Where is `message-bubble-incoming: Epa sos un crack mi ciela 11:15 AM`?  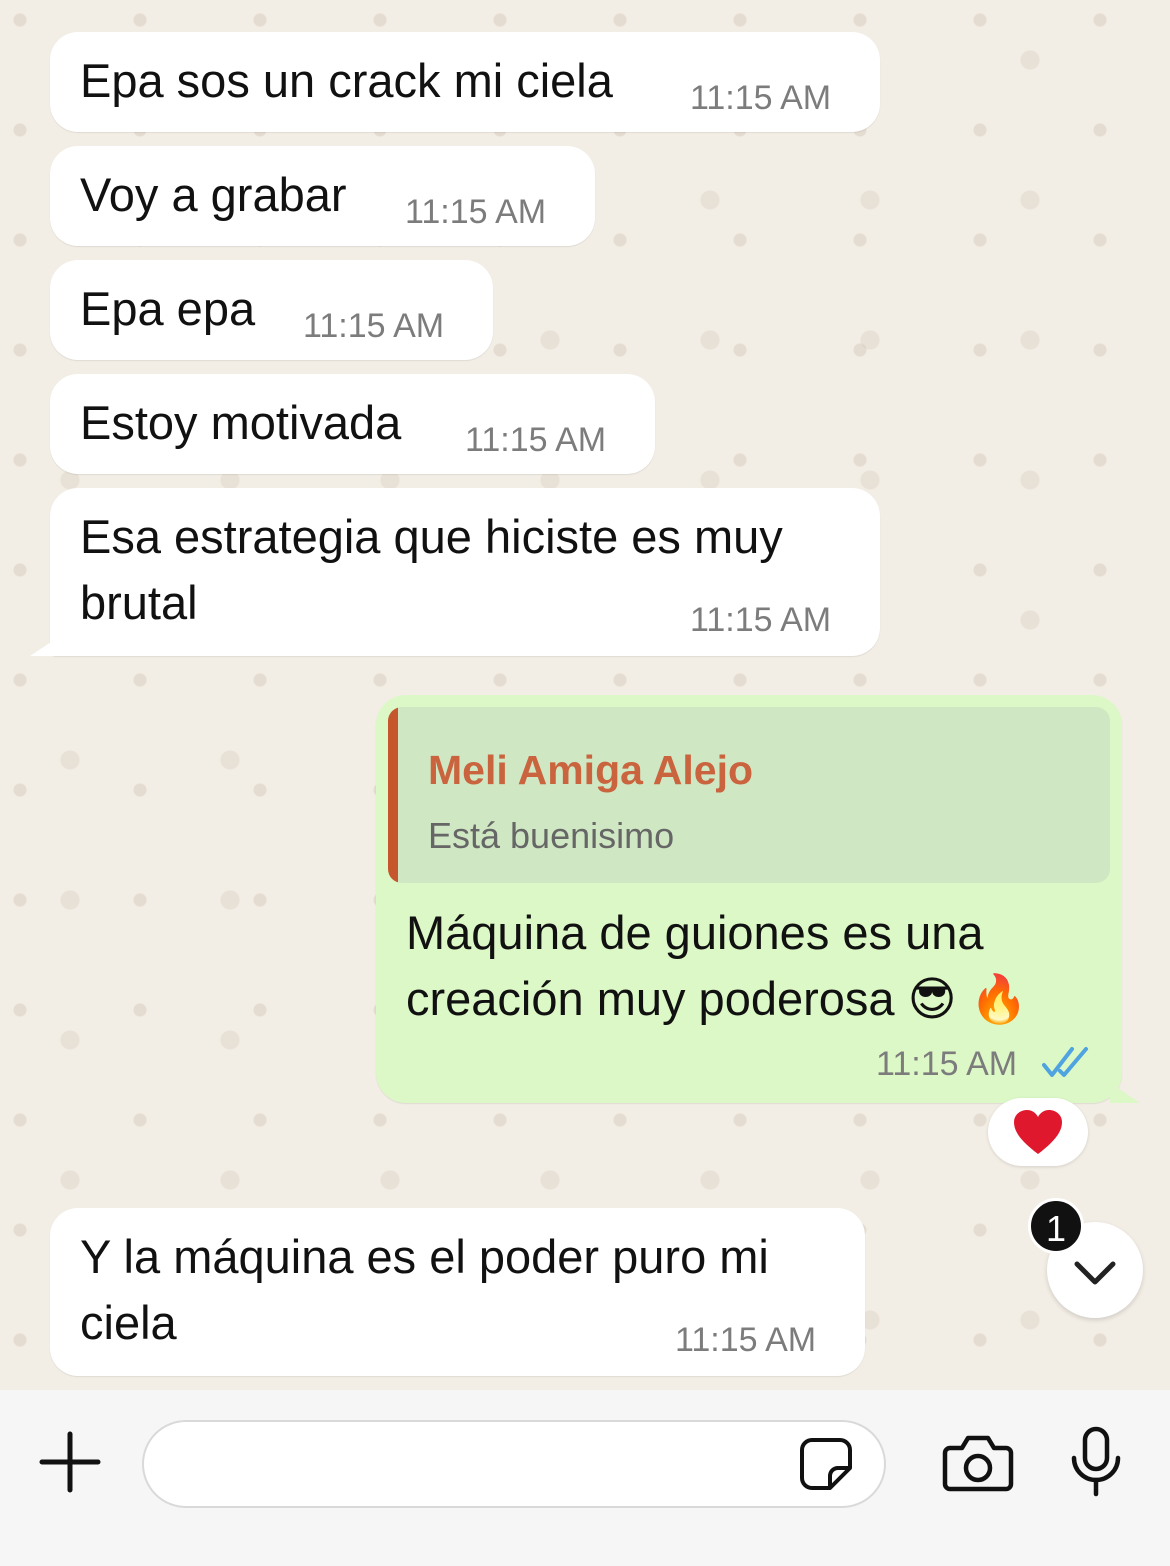
message-bubble-incoming: Epa sos un crack mi ciela 11:15 AM is located at coordinates (465, 82).